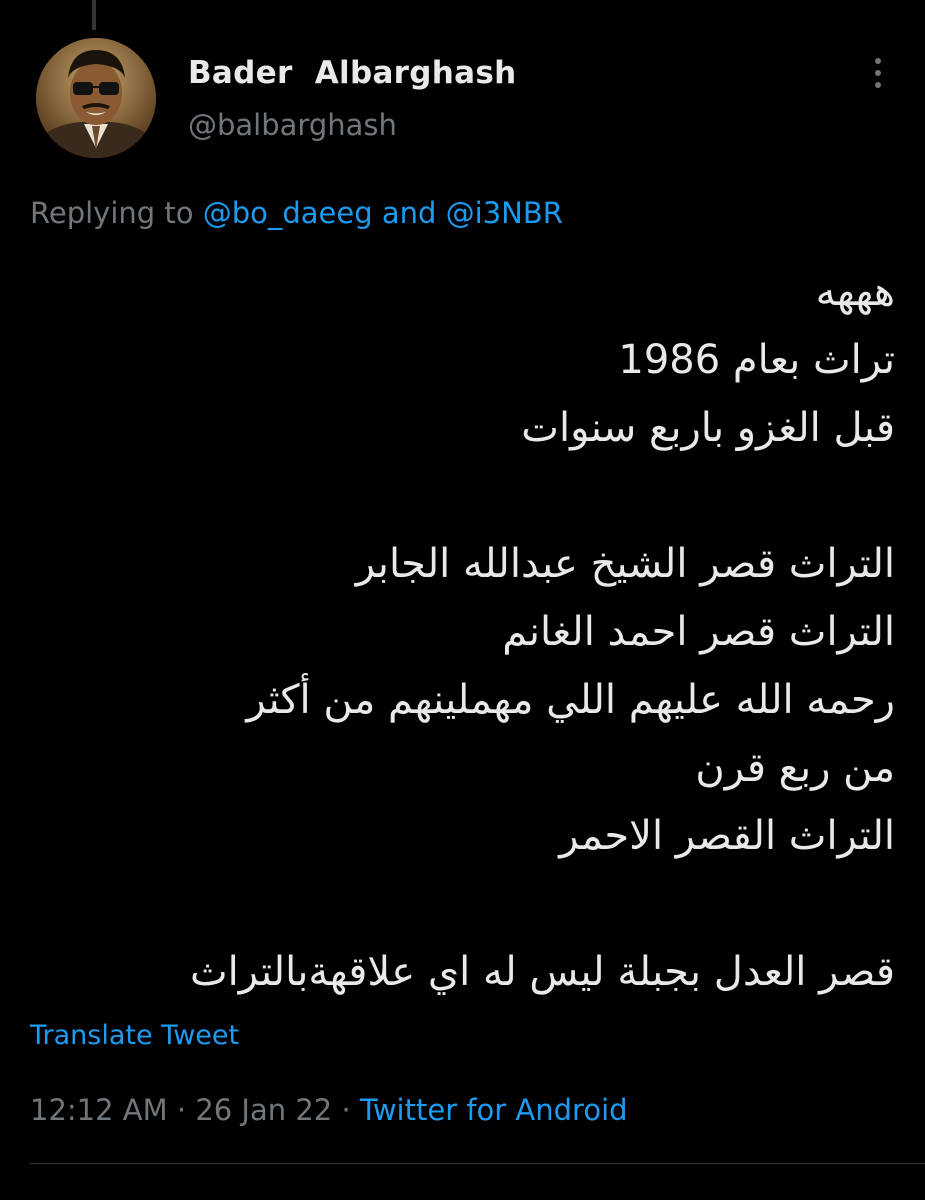  I want to click on replying-to-context: Replying to @bo_daeeg and @i3NBR, so click(296, 213).